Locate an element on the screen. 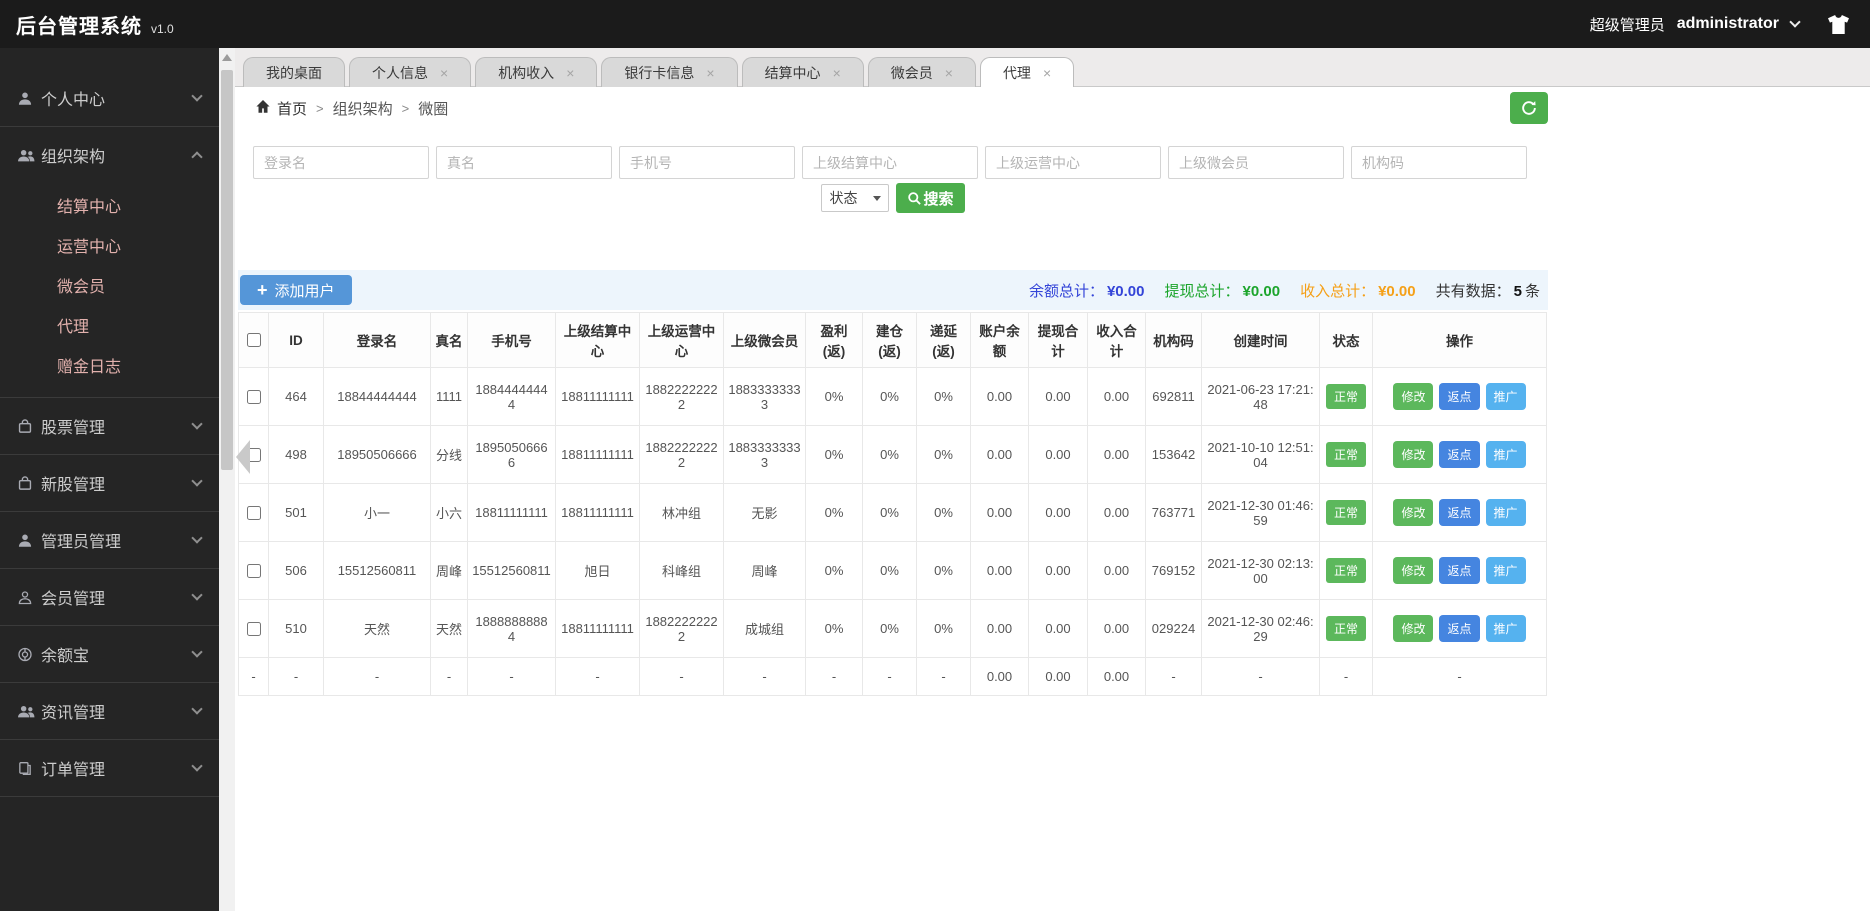 This screenshot has height=911, width=1870. tab-个人信息: 个人信息 × is located at coordinates (410, 72).